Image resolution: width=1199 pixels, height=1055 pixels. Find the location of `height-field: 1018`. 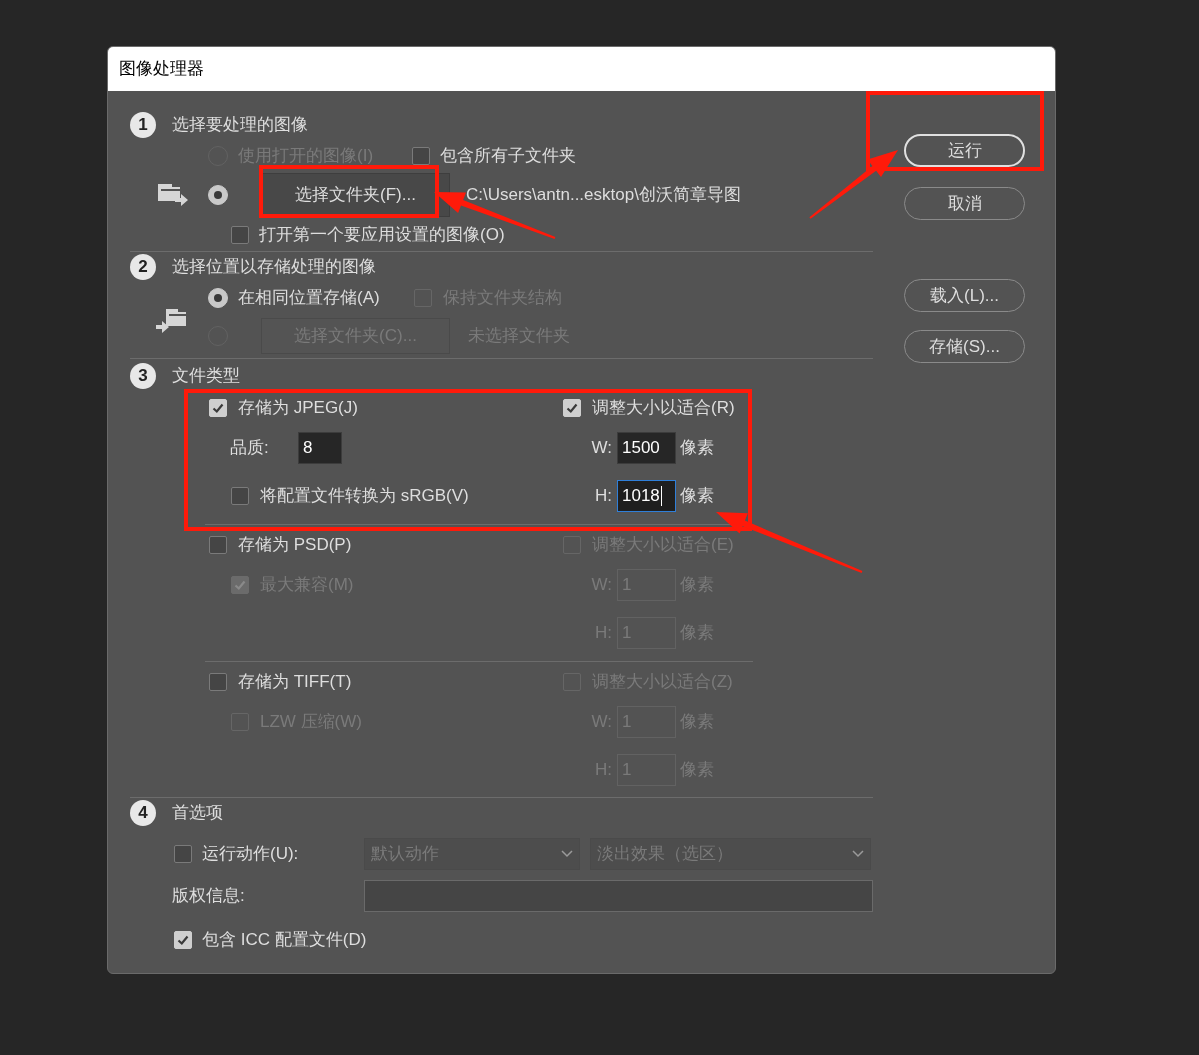

height-field: 1018 is located at coordinates (646, 496).